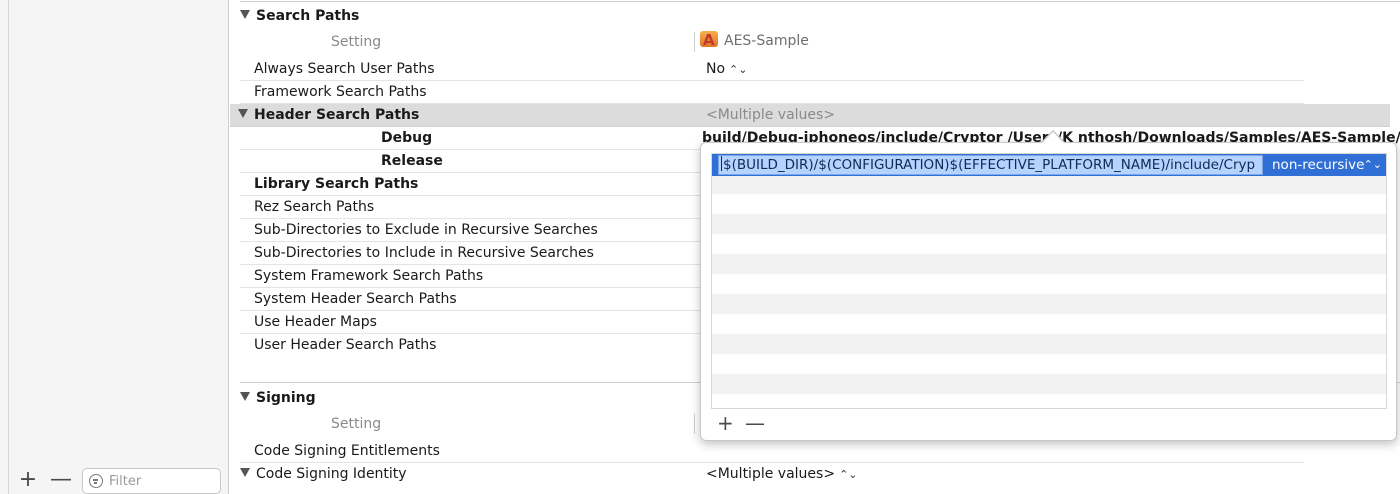 Image resolution: width=1400 pixels, height=494 pixels. Describe the element at coordinates (1318, 165) in the screenshot. I see `recursion-value: non-recursive` at that location.